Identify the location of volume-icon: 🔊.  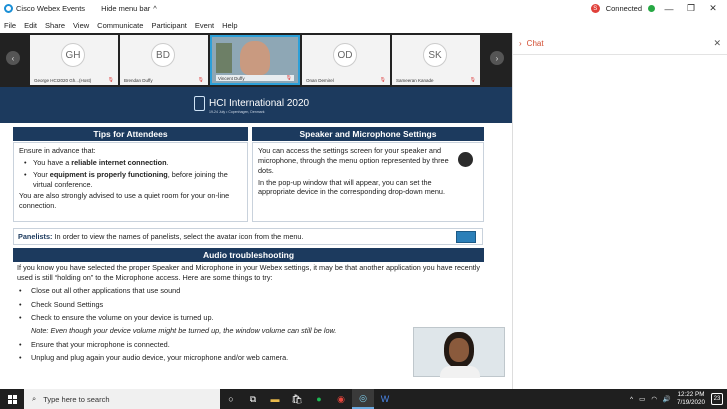
(667, 399).